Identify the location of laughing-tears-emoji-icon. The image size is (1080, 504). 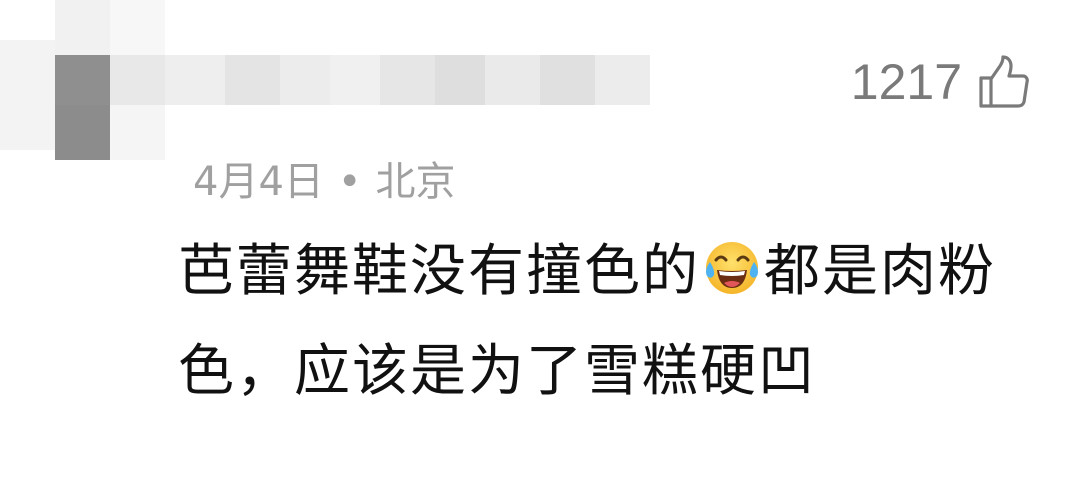
(732, 268).